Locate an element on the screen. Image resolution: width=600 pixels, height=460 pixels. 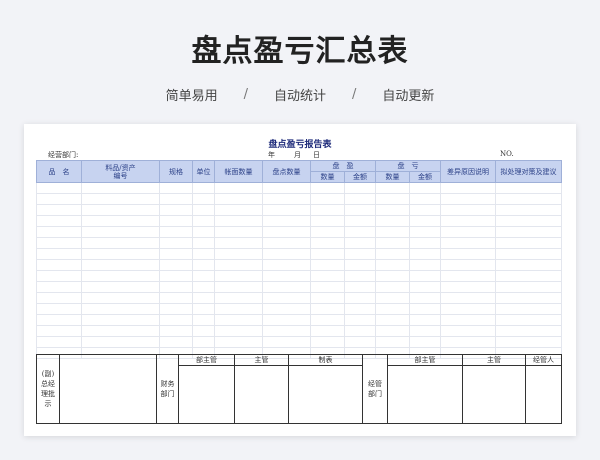
gm-approval-field is located at coordinates (108, 389).